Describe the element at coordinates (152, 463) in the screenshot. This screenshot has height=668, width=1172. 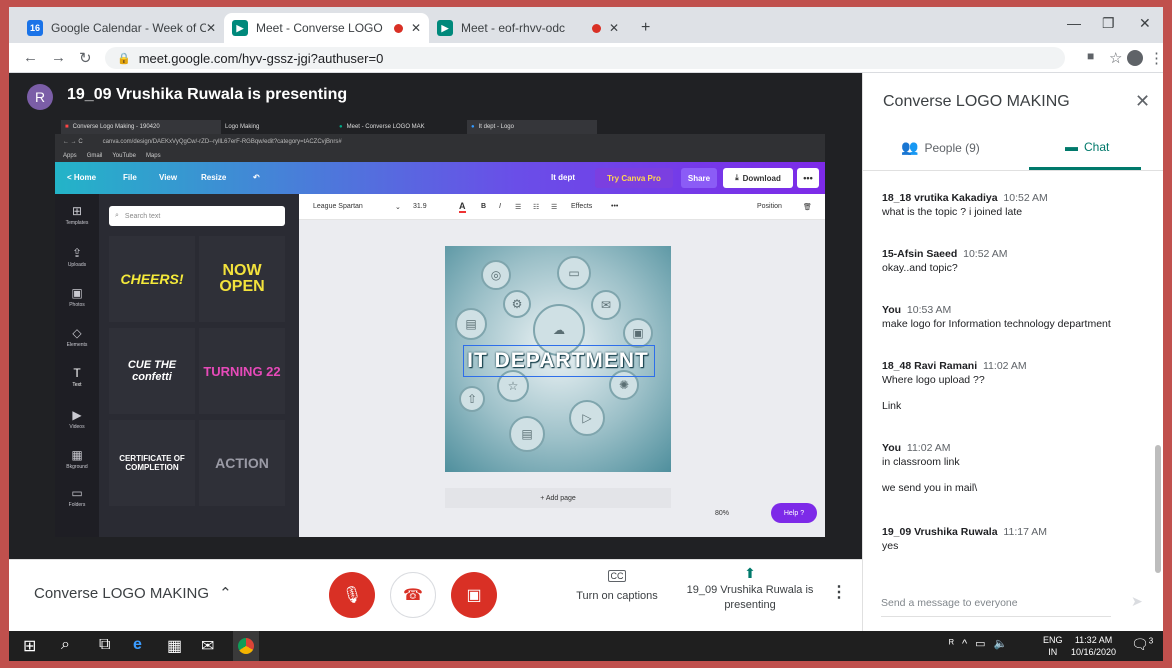
I see `template-tile: CERTIFICATE OF COMPLETION` at that location.